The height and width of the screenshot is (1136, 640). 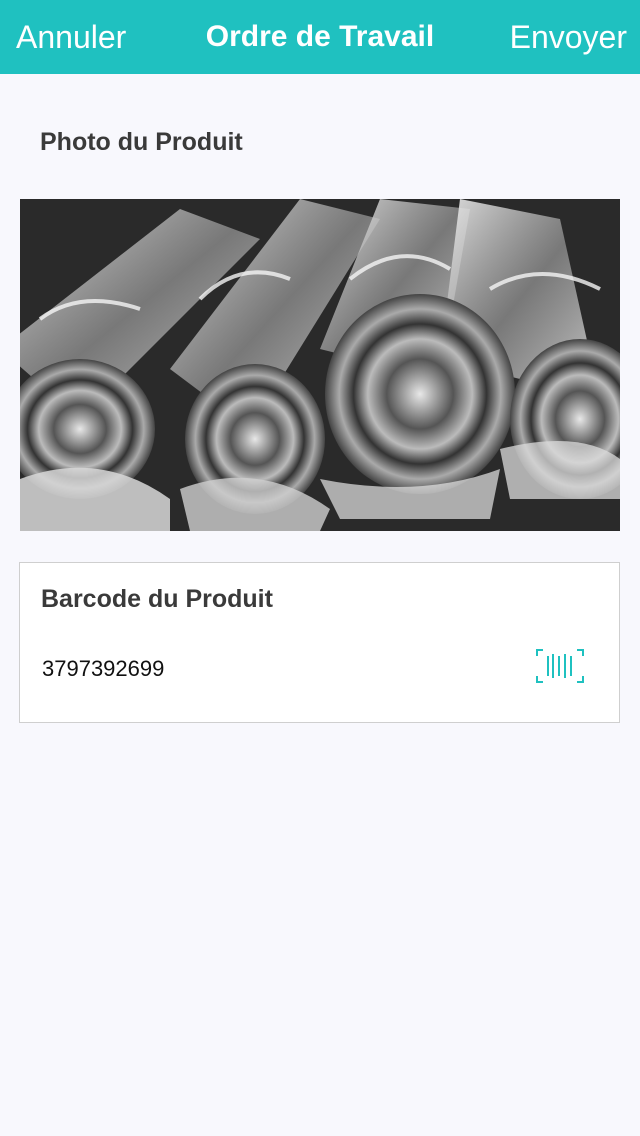 I want to click on barcode-card: Barcode du Produit 3797392699, so click(x=319, y=642).